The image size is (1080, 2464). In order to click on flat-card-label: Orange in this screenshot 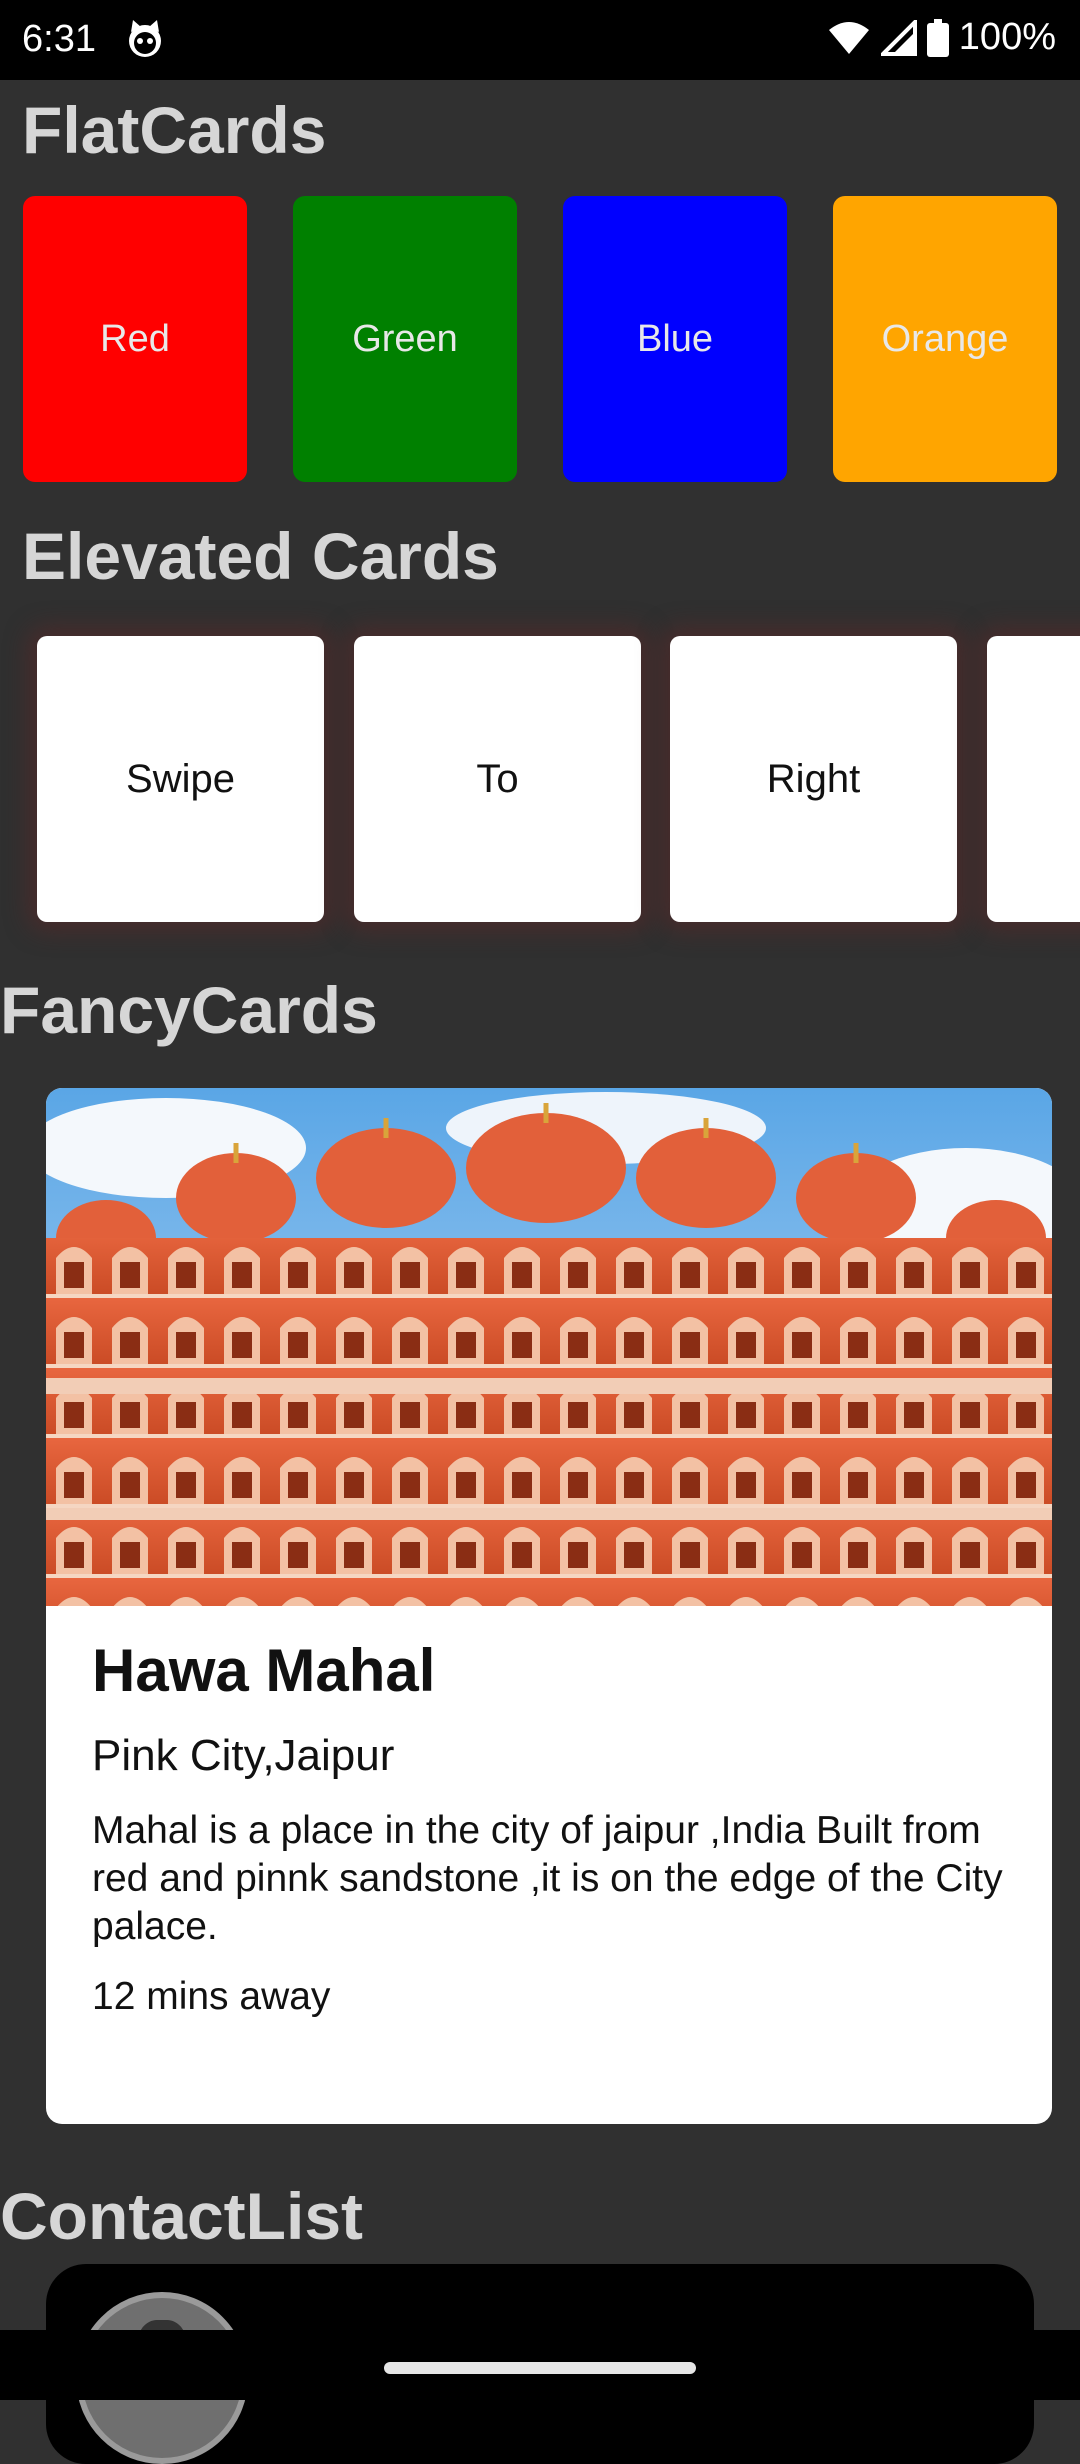, I will do `click(945, 338)`.